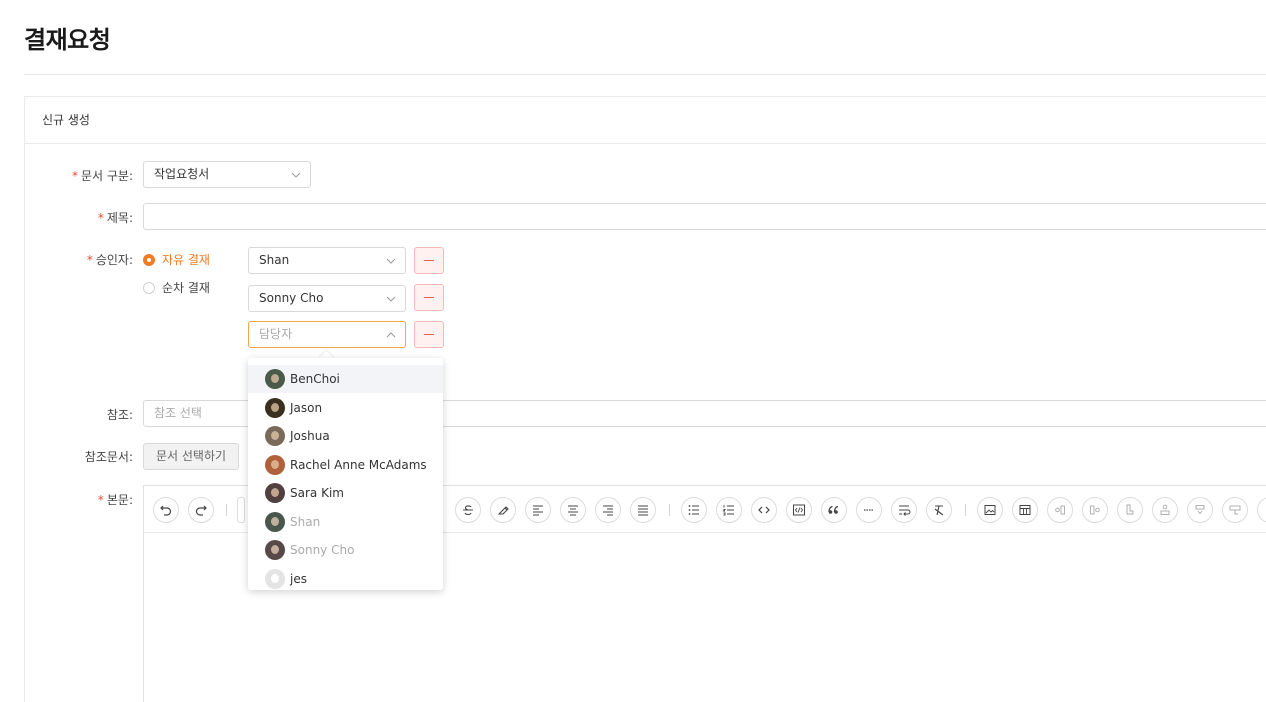 Image resolution: width=1266 pixels, height=702 pixels. Describe the element at coordinates (990, 510) in the screenshot. I see `image-icon` at that location.